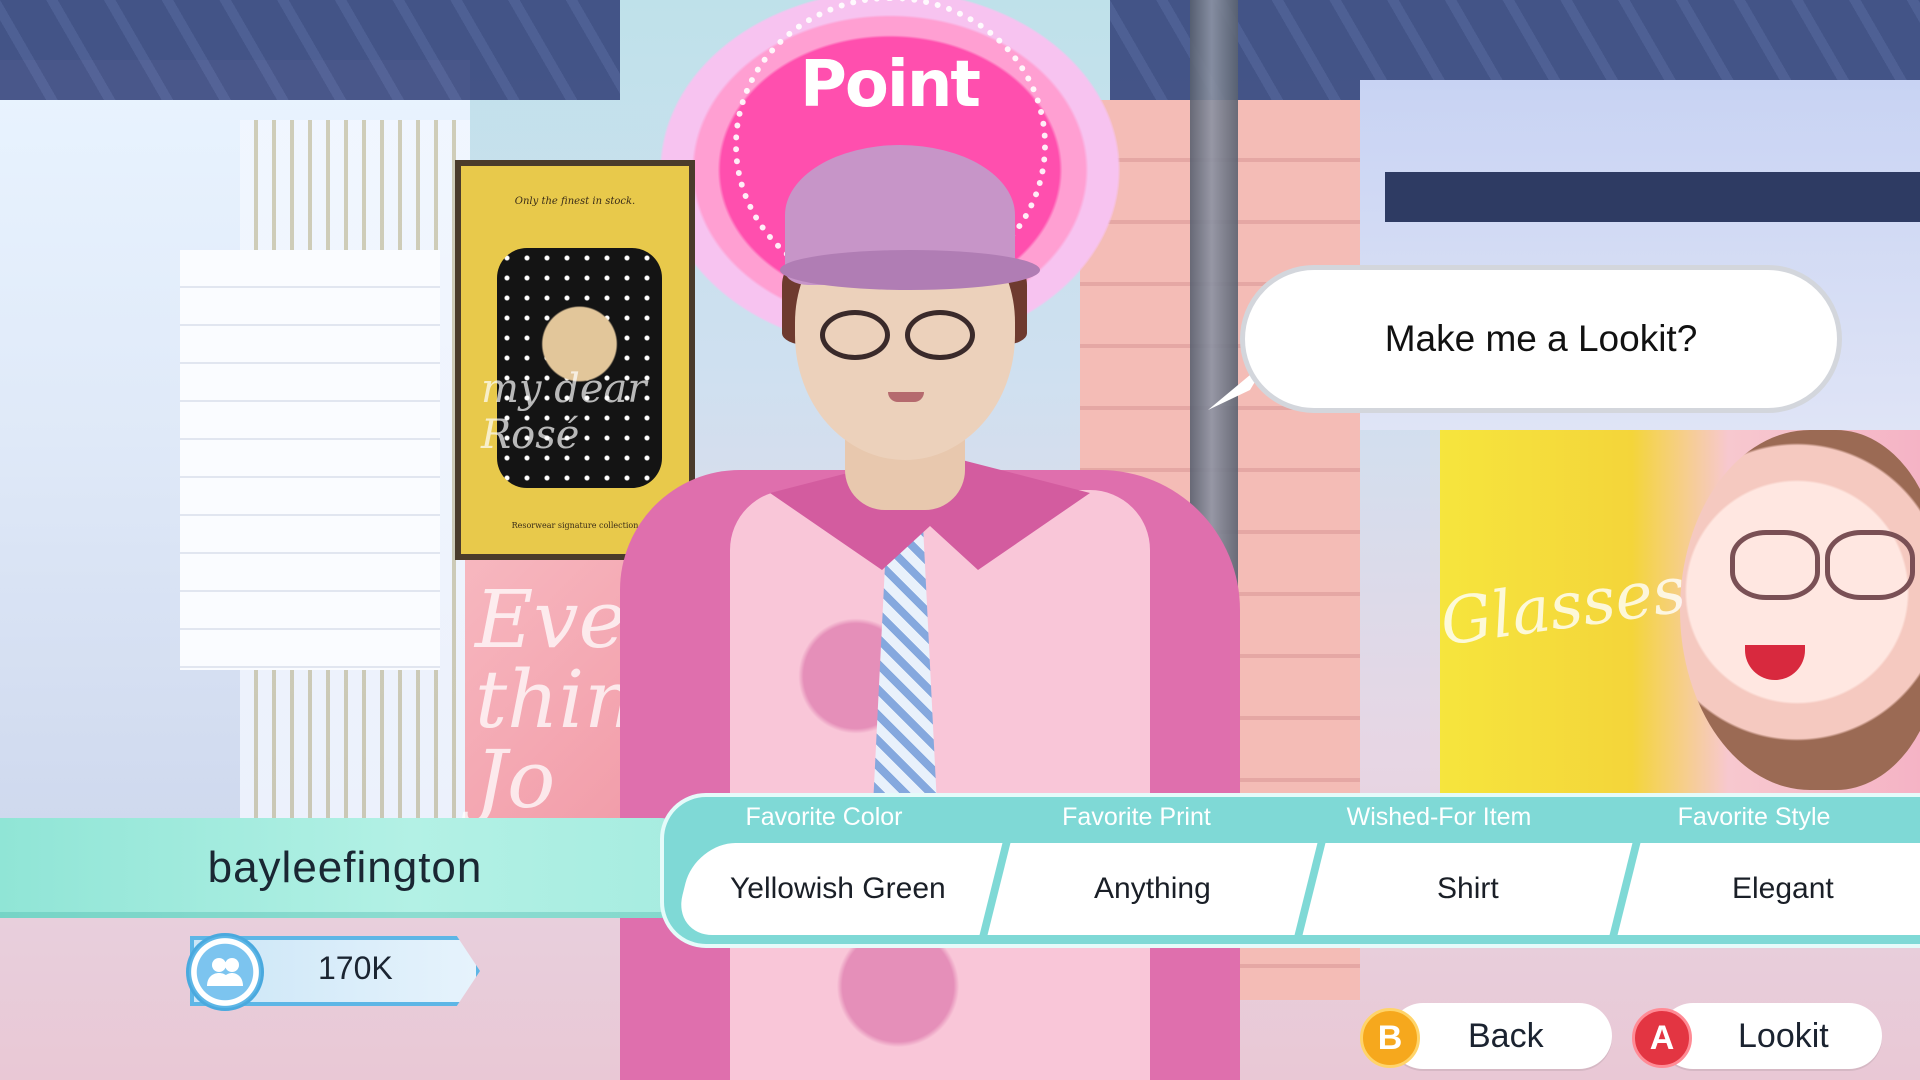  Describe the element at coordinates (824, 817) in the screenshot. I see `pref-label-color: Favorite Color` at that location.